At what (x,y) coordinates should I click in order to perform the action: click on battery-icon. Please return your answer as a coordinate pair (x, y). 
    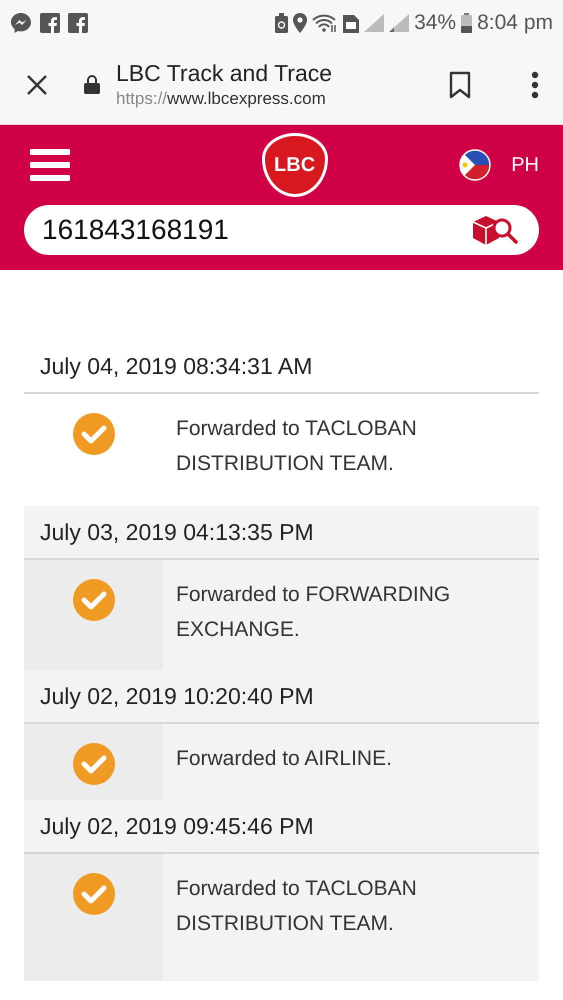
    Looking at the image, I should click on (466, 22).